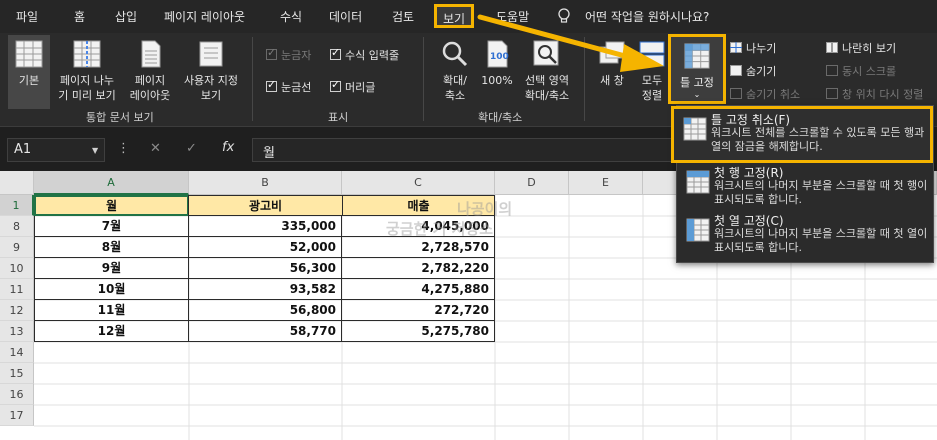 This screenshot has width=937, height=440. Describe the element at coordinates (111, 205) in the screenshot. I see `cell-a1: 월` at that location.